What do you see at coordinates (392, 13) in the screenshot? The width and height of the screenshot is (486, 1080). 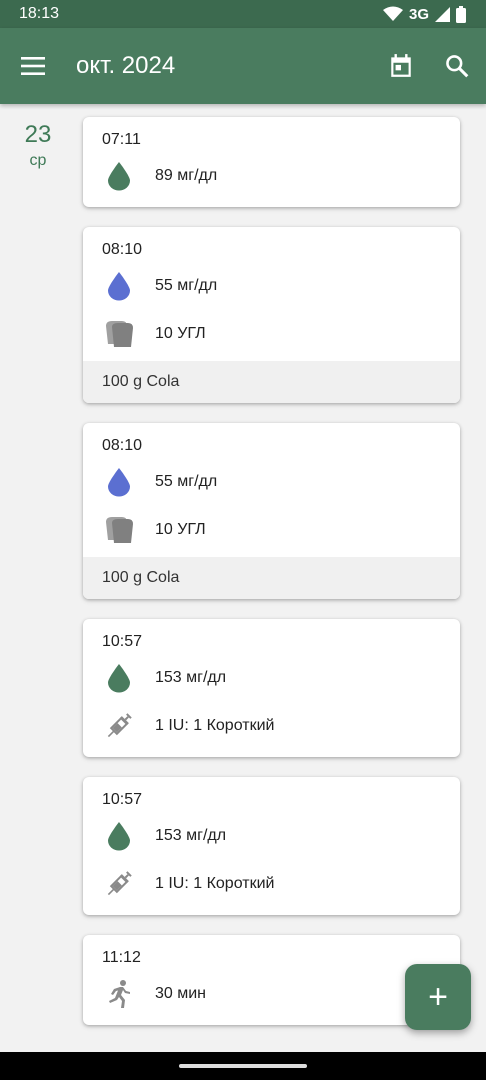 I see `wifi-icon` at bounding box center [392, 13].